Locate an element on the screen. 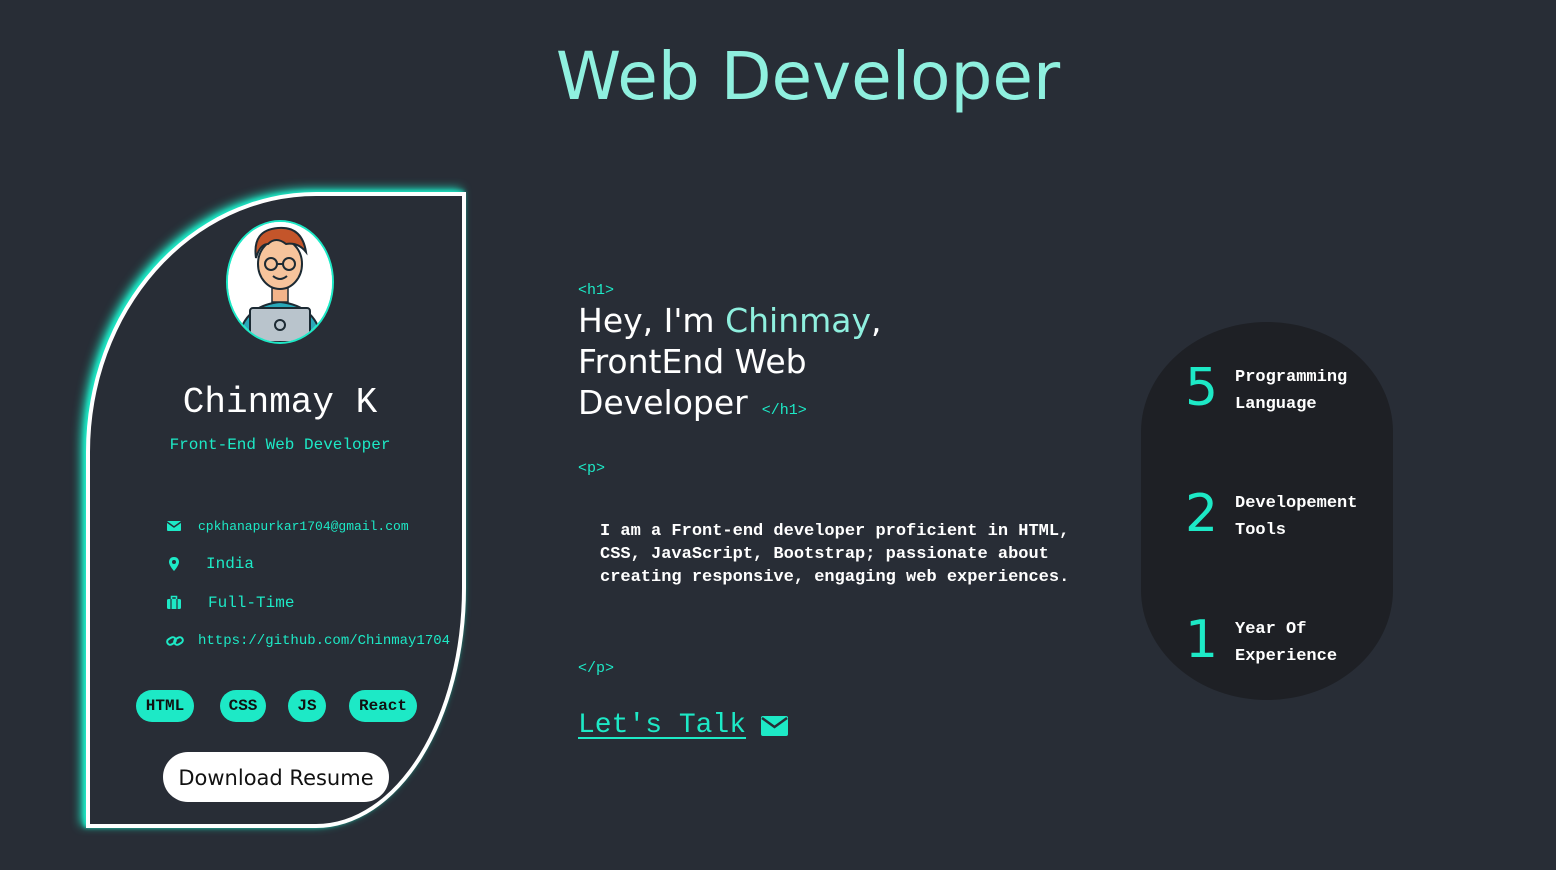 The width and height of the screenshot is (1556, 870). p-close-tag: </p> is located at coordinates (596, 668).